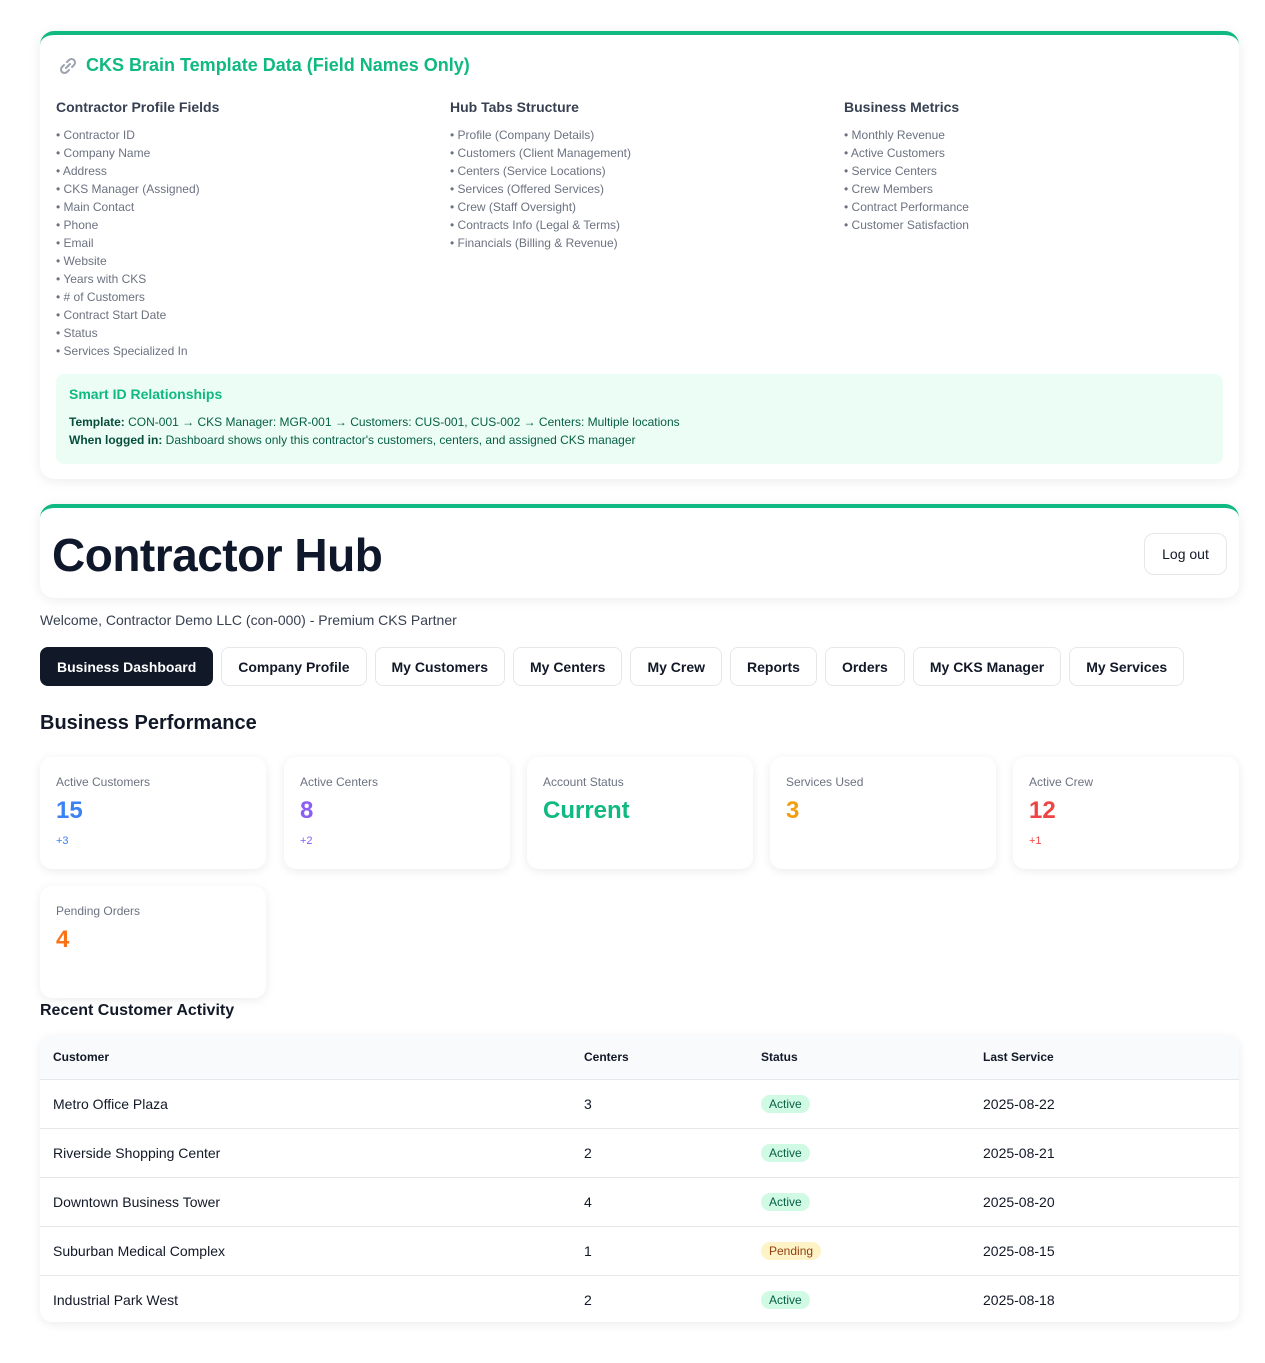 The image size is (1265, 1363). I want to click on field-item: Monthly Revenue, so click(1034, 135).